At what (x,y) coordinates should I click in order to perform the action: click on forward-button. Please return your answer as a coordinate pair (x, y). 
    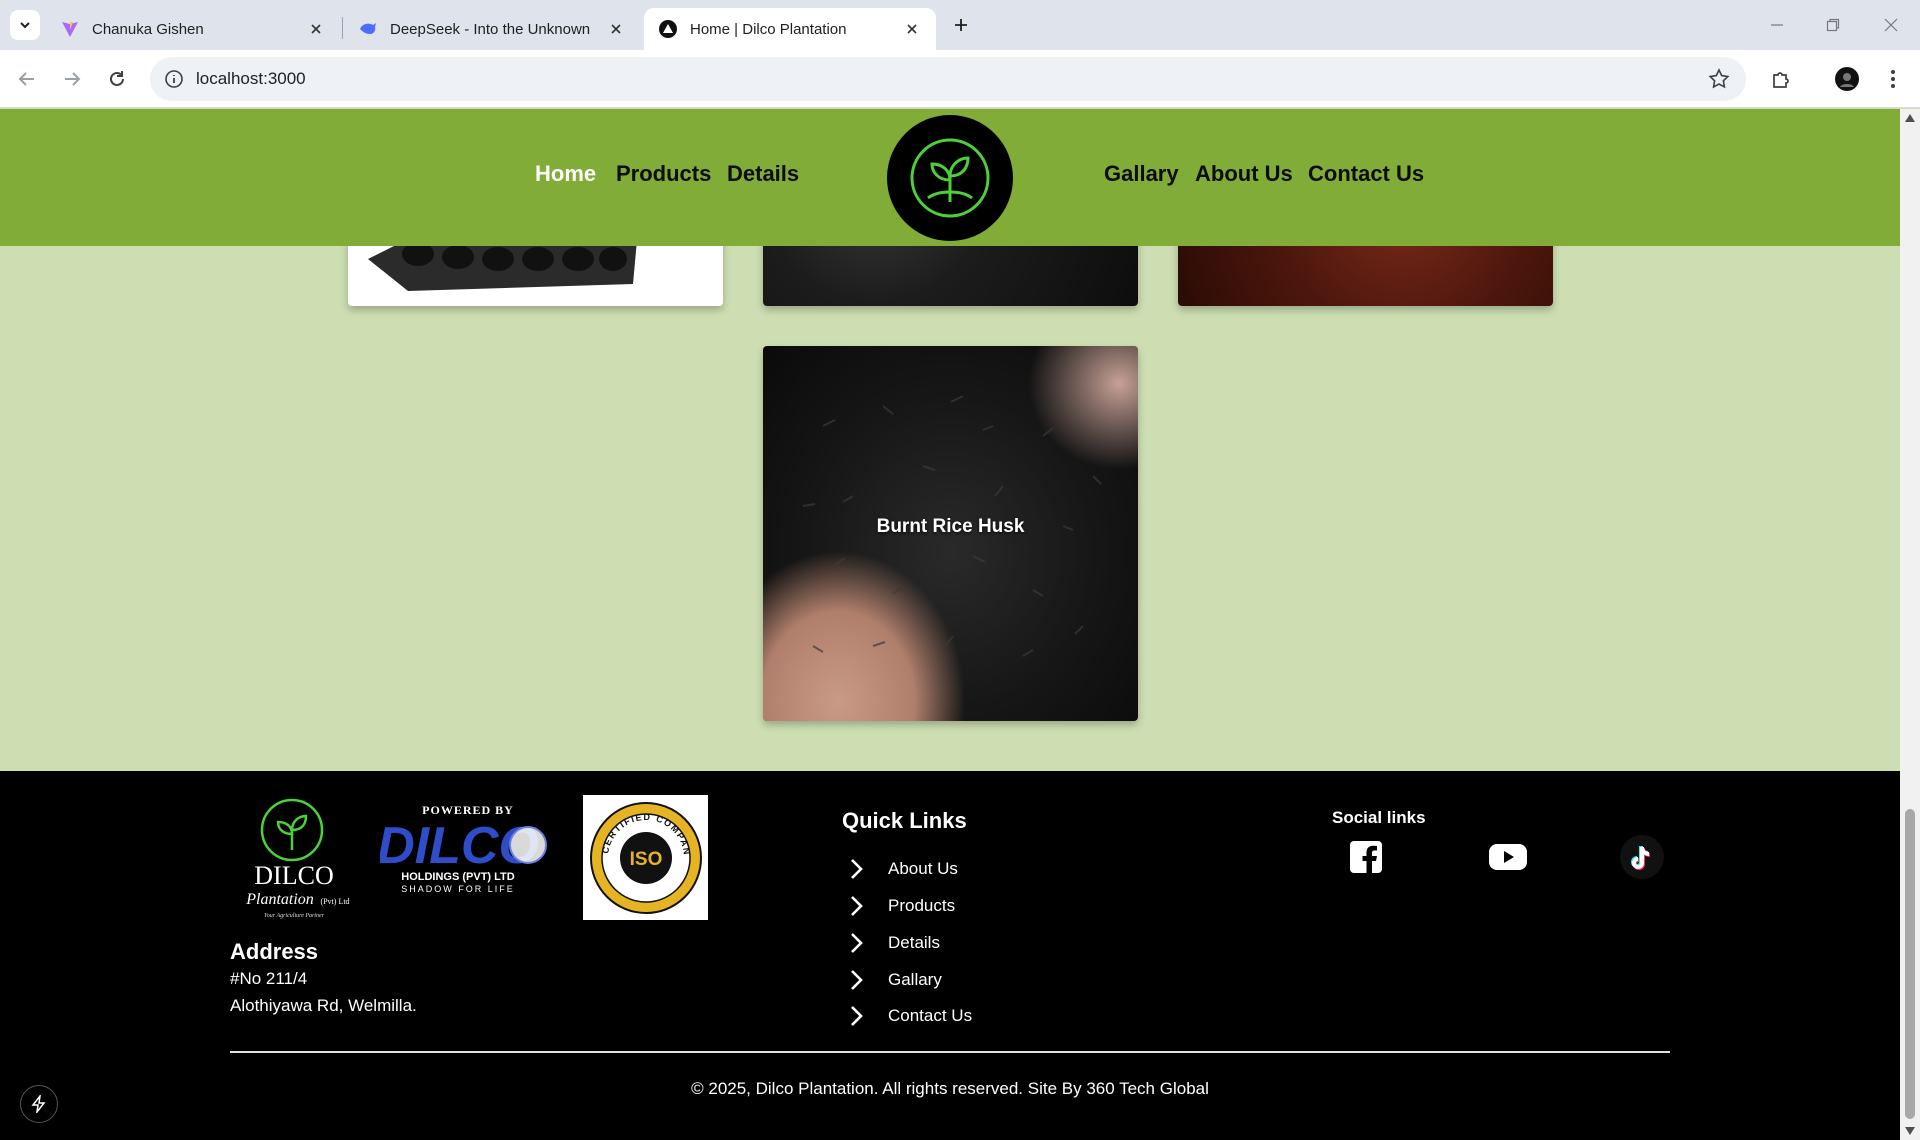
    Looking at the image, I should click on (72, 79).